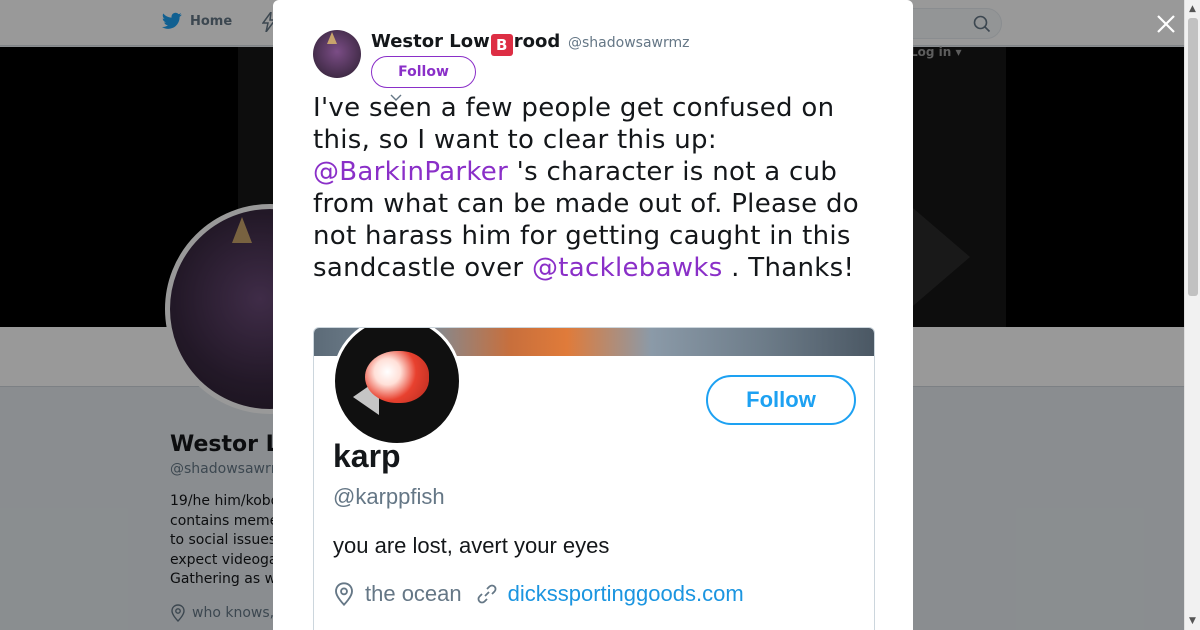 This screenshot has width=1200, height=630. What do you see at coordinates (487, 594) in the screenshot?
I see `link-icon` at bounding box center [487, 594].